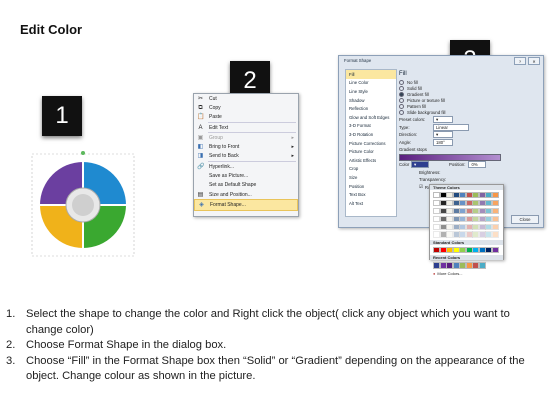  What do you see at coordinates (371, 134) in the screenshot?
I see `nav-item-3d-rotation: 3-D Rotation` at bounding box center [371, 134].